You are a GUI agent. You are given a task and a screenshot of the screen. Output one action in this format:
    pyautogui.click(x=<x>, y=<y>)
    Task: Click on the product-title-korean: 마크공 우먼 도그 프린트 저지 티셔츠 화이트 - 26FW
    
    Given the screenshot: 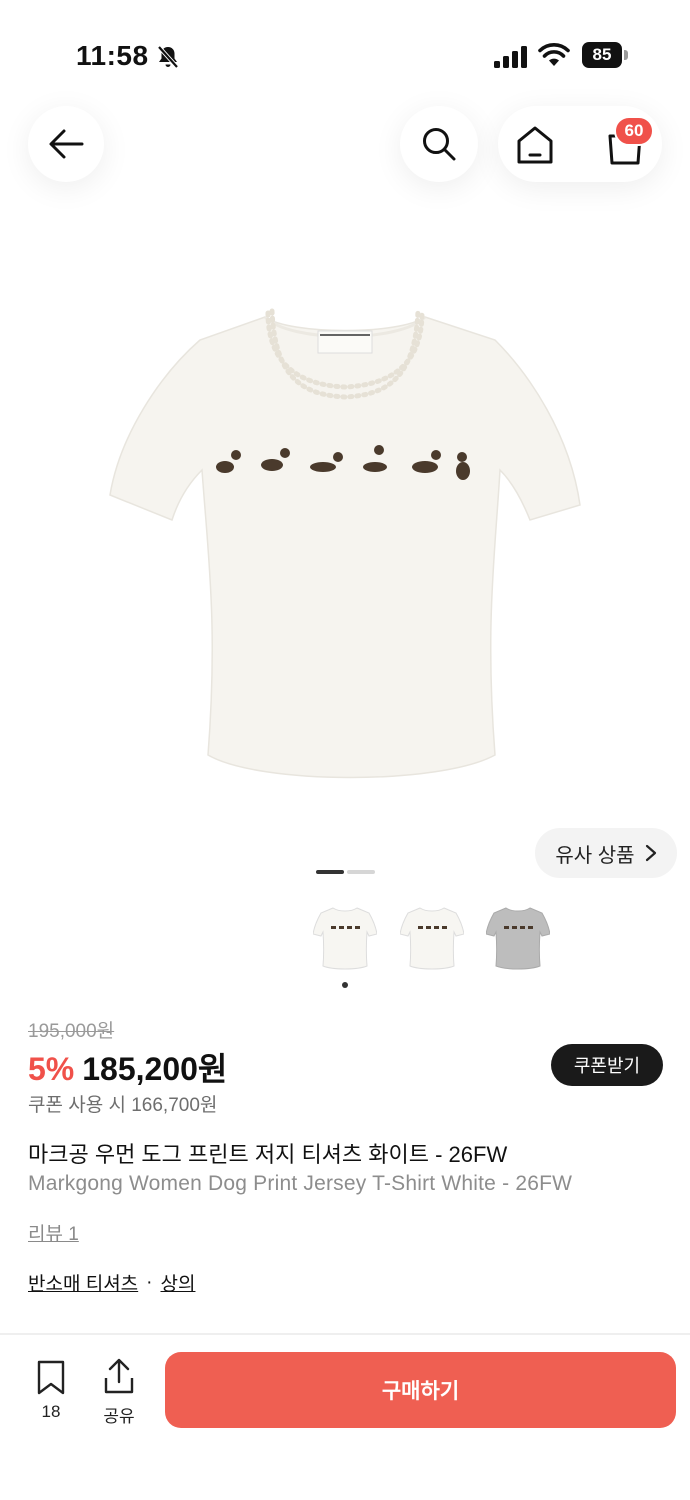 What is the action you would take?
    pyautogui.click(x=268, y=1154)
    